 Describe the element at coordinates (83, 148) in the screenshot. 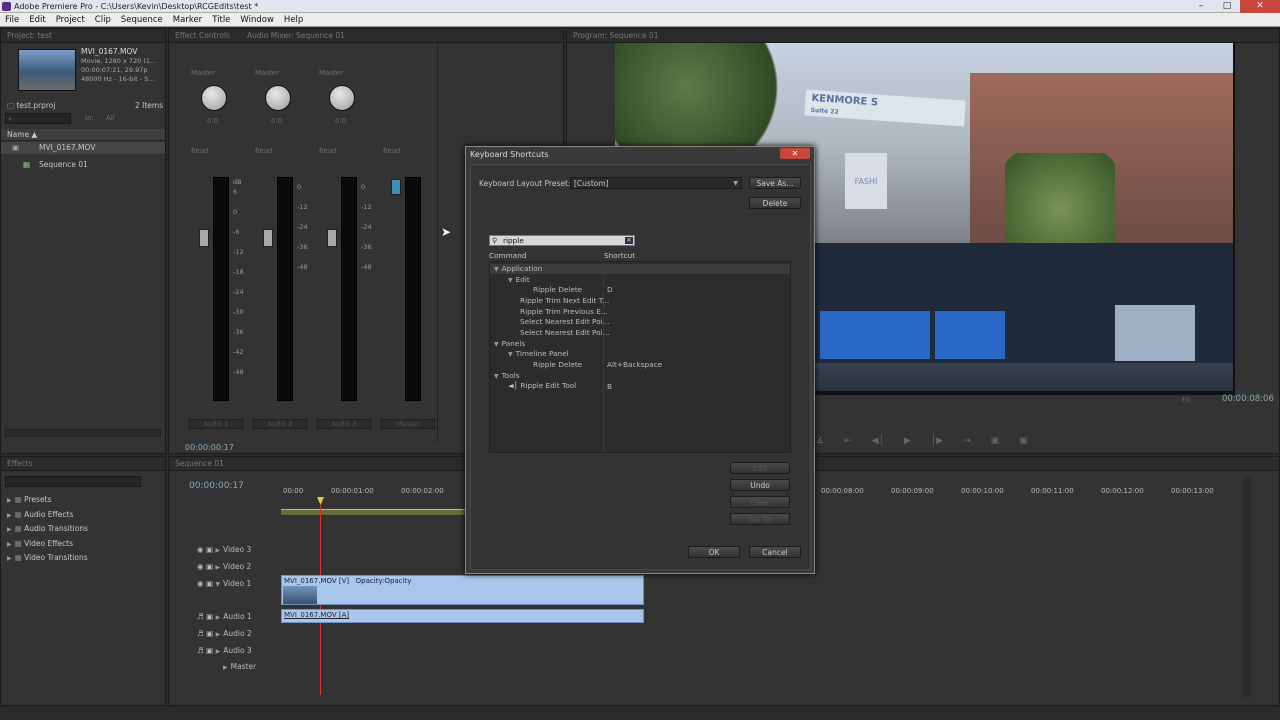

I see `project-item-clip: ▣ MVI_0167.MOV` at that location.